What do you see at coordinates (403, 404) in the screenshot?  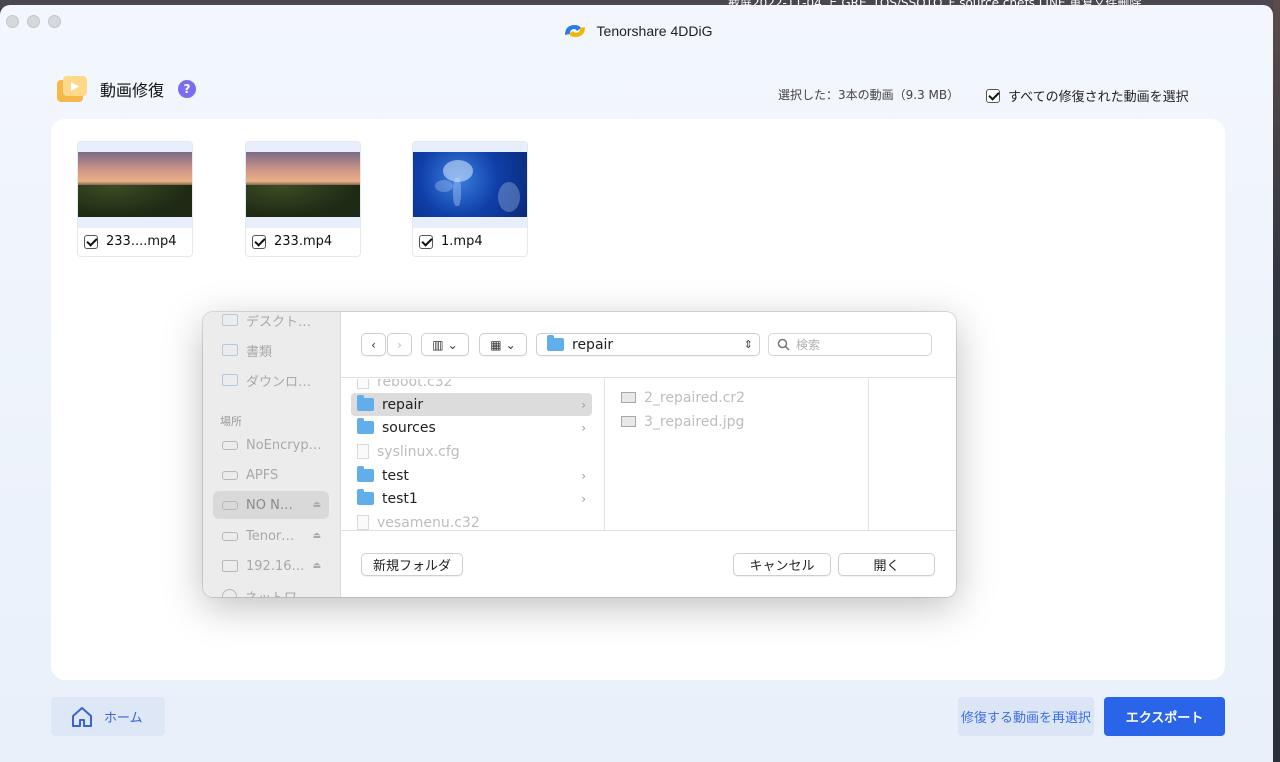 I see `folder-name: repair` at bounding box center [403, 404].